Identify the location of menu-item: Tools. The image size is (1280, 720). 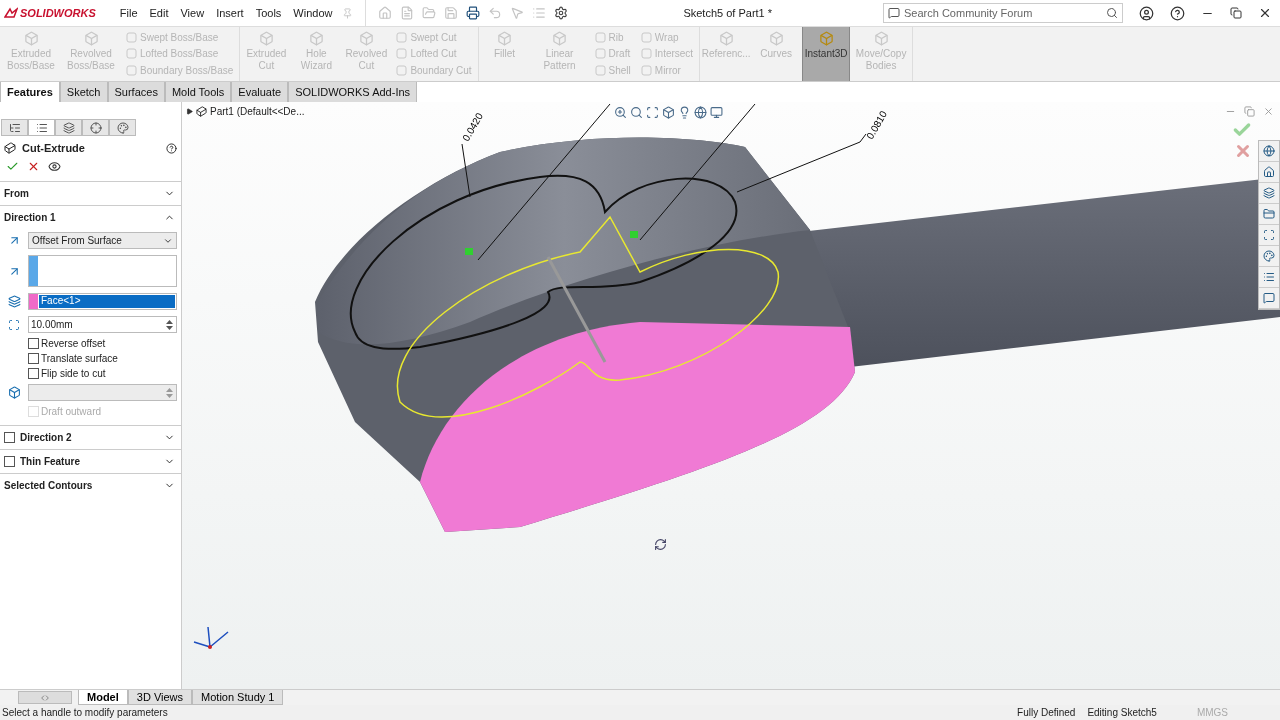
(268, 13).